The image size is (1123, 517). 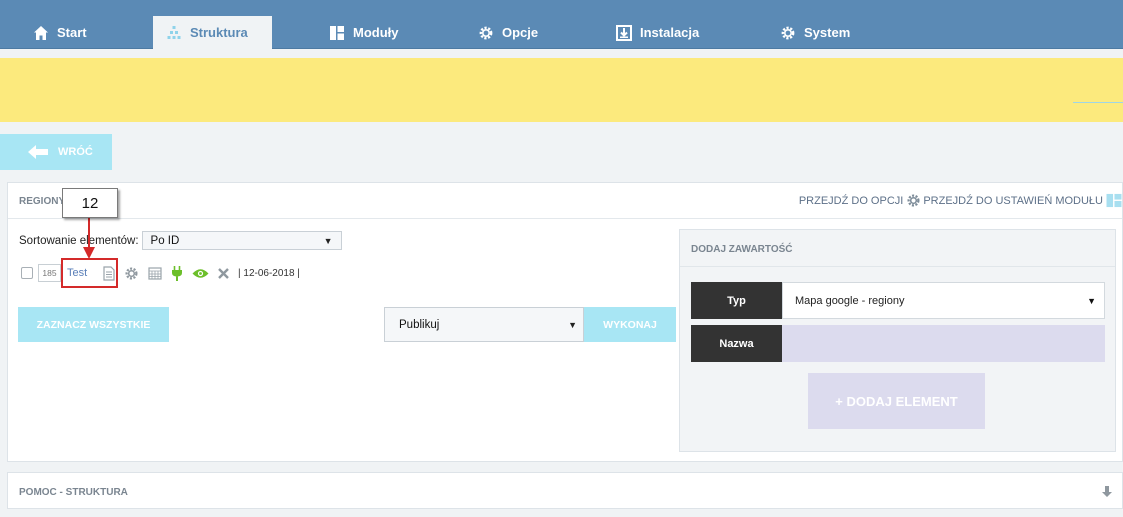 I want to click on annotation-highlight-box, so click(x=89, y=273).